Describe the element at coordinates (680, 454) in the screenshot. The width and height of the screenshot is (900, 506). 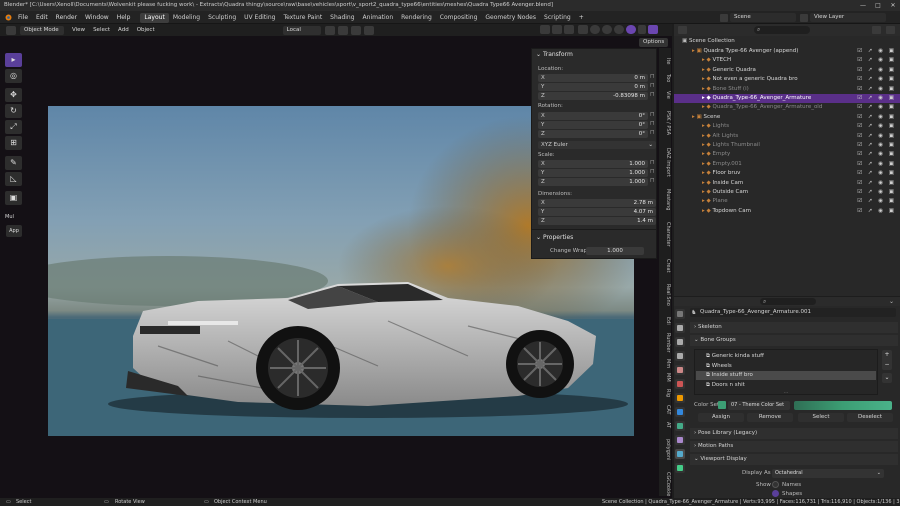
I see `armature-data-icon` at that location.